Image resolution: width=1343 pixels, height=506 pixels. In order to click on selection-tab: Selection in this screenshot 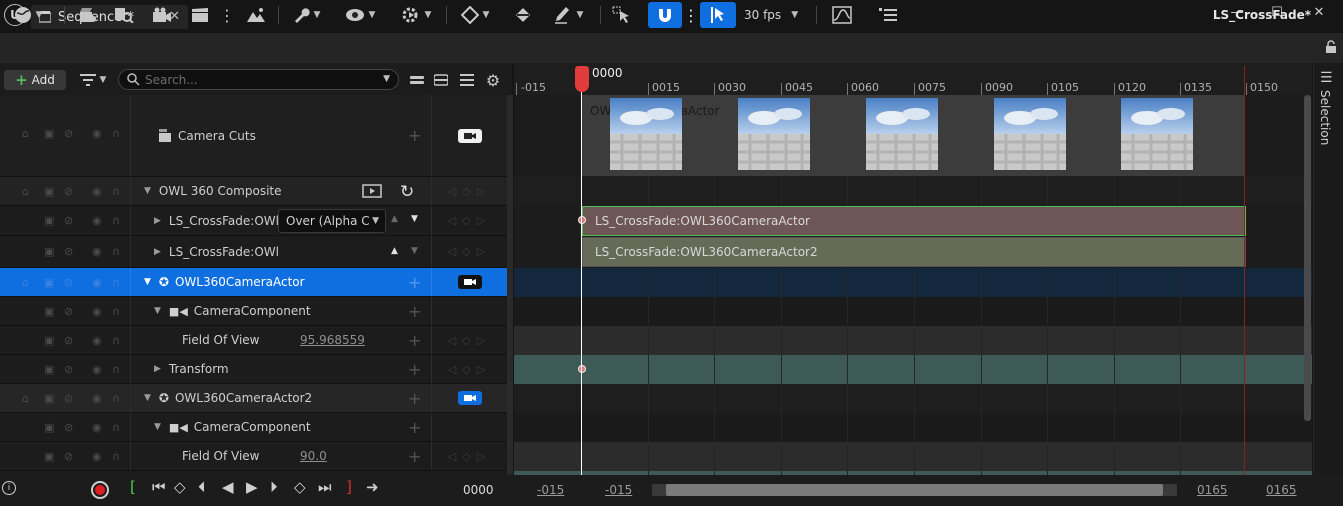, I will do `click(1325, 117)`.